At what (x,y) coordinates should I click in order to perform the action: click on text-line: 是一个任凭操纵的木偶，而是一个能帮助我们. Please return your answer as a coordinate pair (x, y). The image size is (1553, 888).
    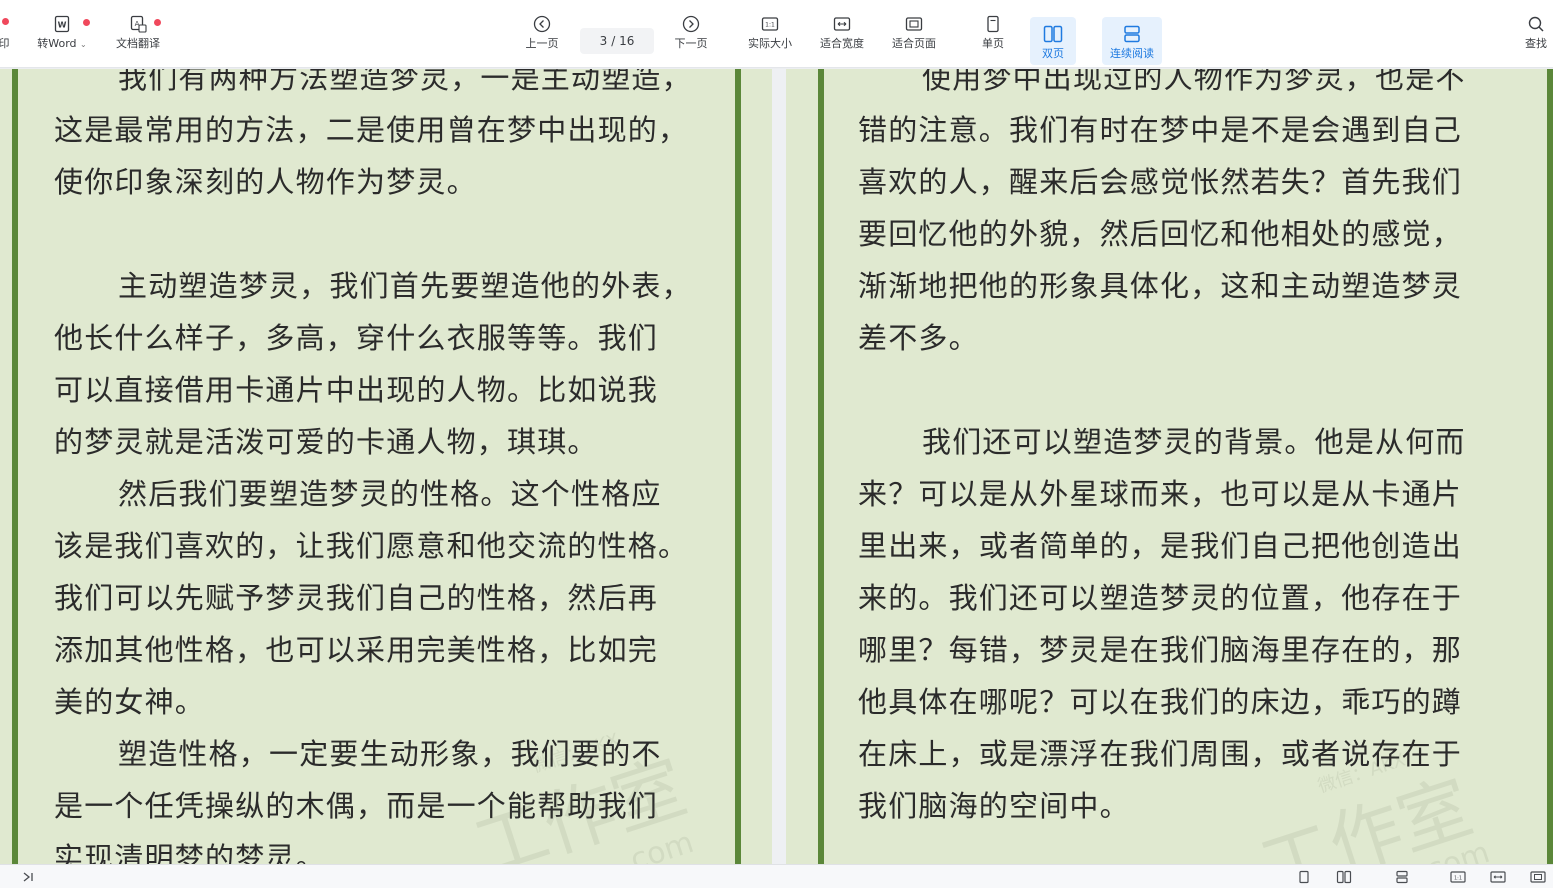
    Looking at the image, I should click on (356, 806).